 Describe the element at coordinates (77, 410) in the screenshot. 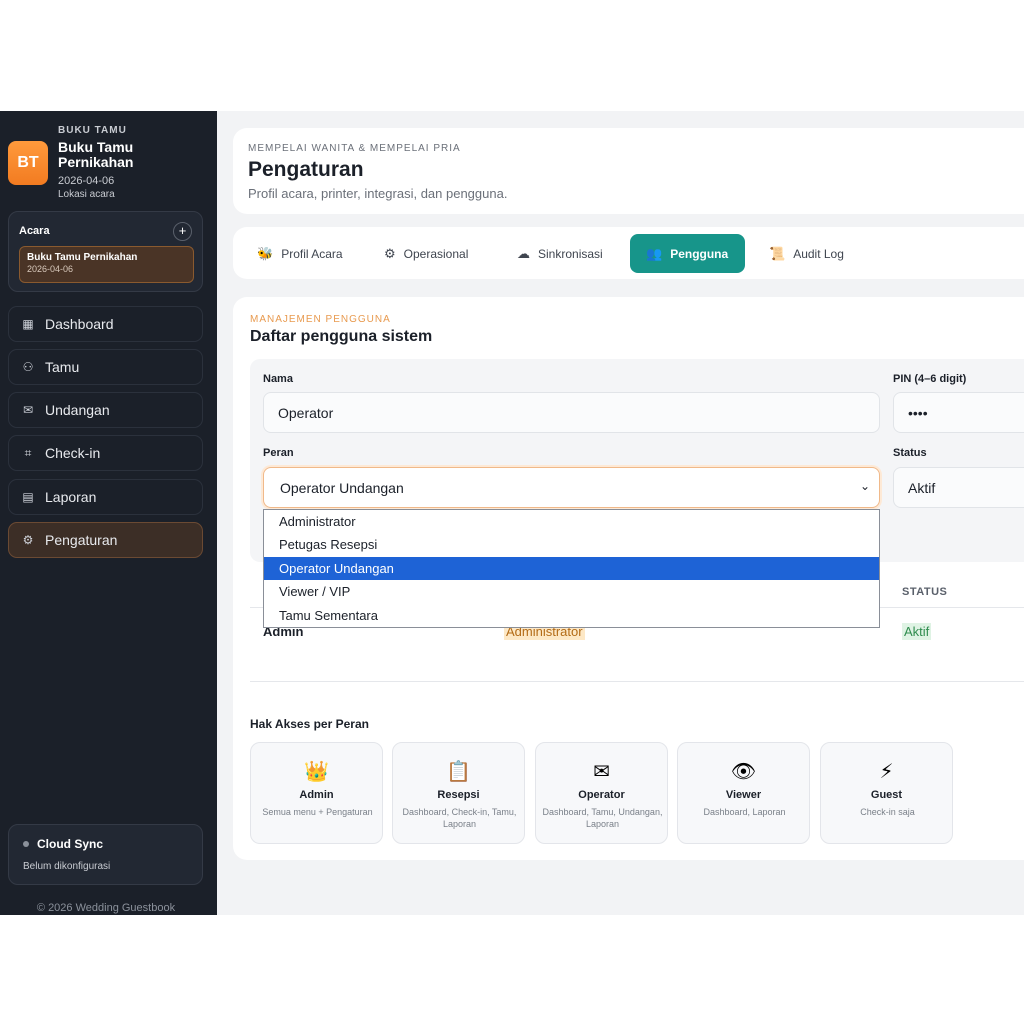

I see `sidebar-item-label: Undangan` at that location.